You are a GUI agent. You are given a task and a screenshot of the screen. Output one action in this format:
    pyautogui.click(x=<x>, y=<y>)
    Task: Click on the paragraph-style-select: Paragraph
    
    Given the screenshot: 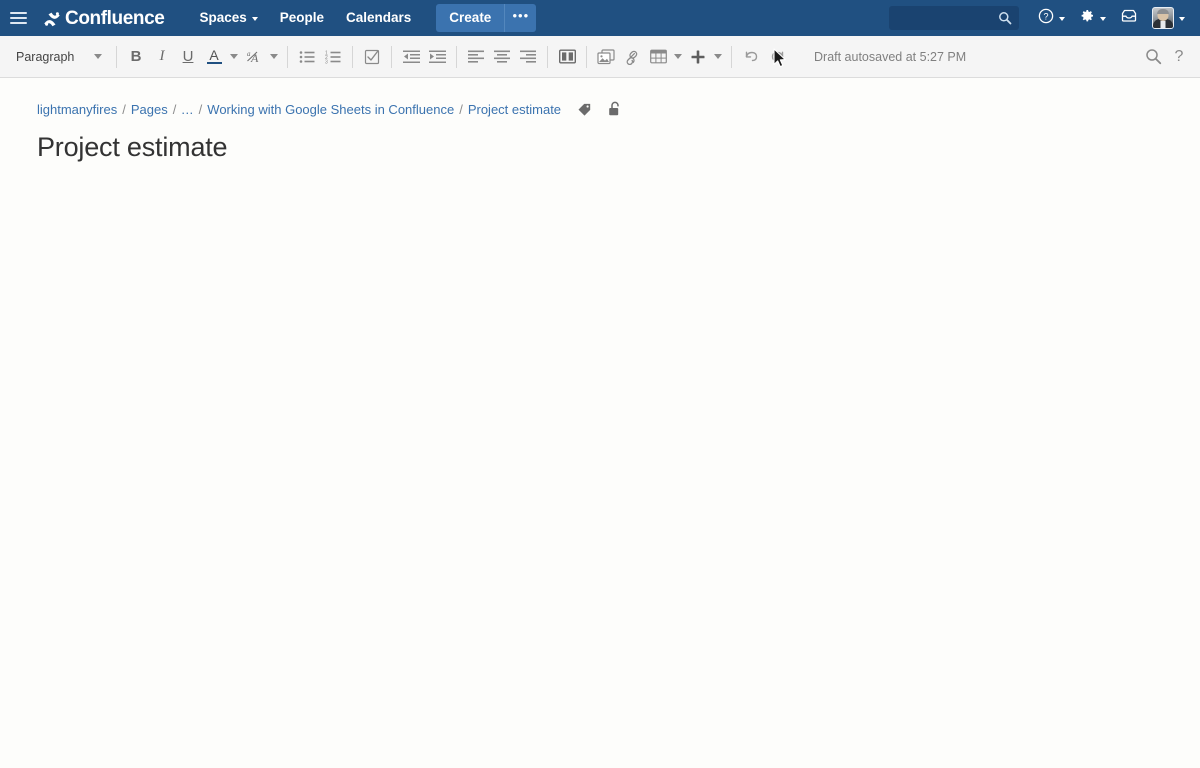 What is the action you would take?
    pyautogui.click(x=59, y=57)
    